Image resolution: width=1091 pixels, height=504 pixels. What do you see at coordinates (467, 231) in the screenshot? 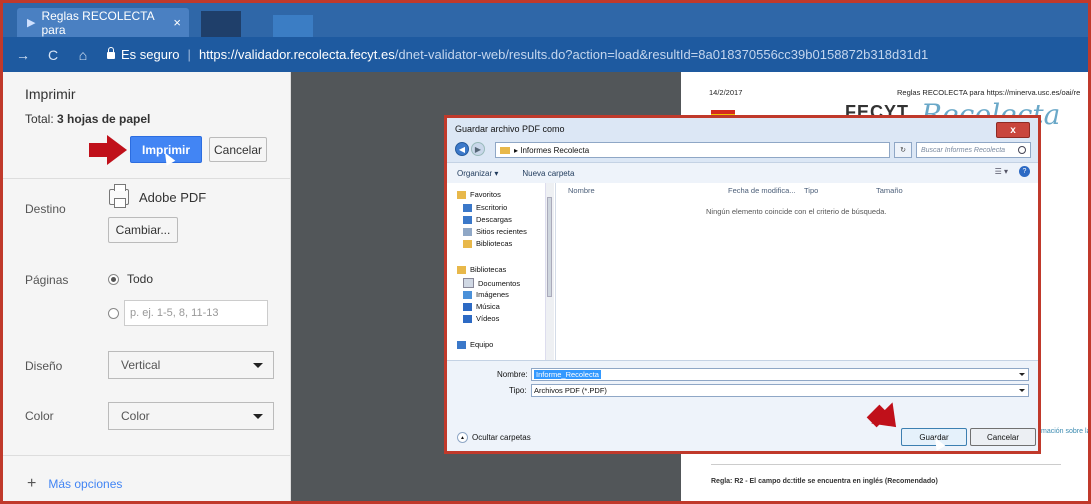
I see `recent-places-icon` at bounding box center [467, 231].